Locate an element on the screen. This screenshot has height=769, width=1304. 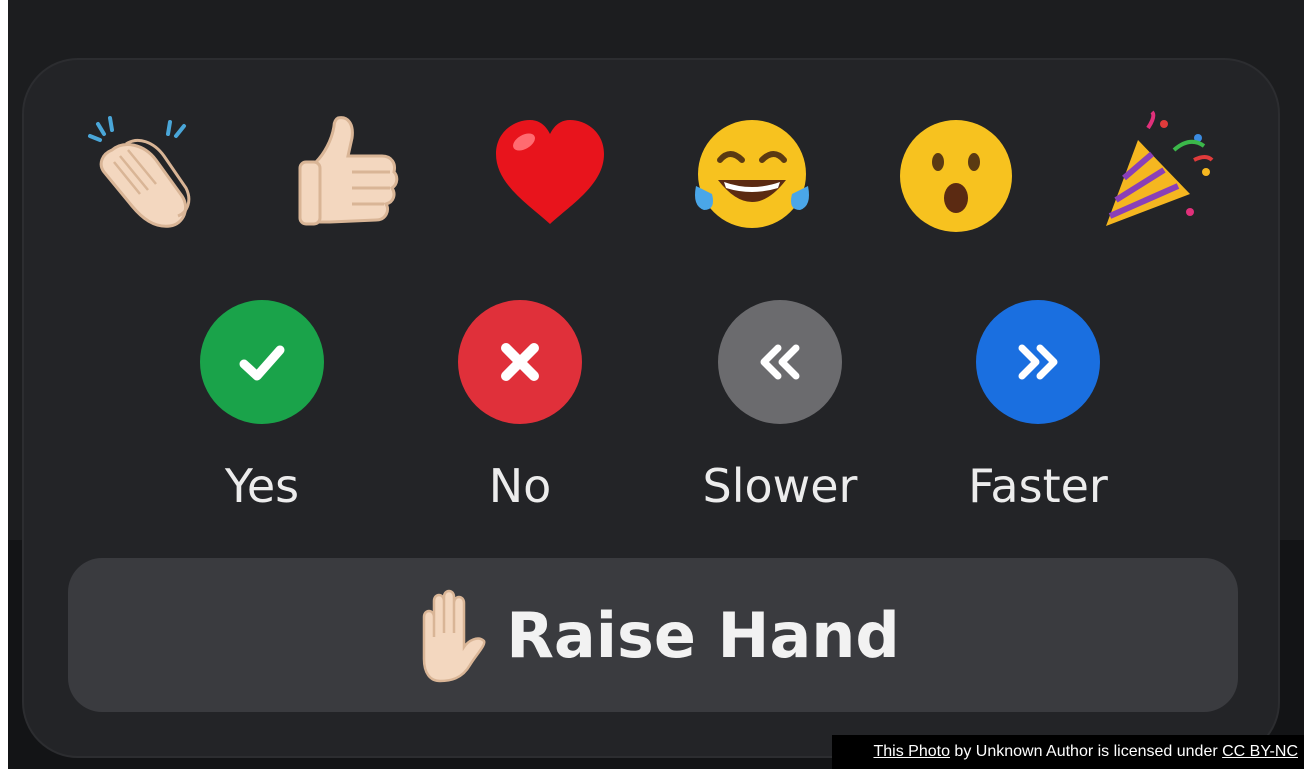
wow-reaction-button is located at coordinates (956, 176).